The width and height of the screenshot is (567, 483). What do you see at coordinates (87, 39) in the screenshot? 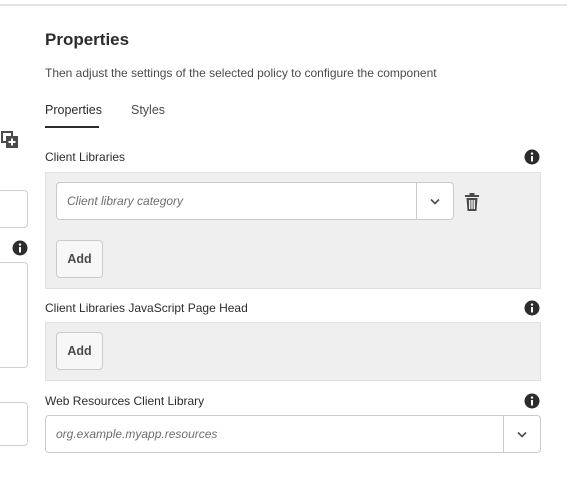
I see `panel-title: Properties` at bounding box center [87, 39].